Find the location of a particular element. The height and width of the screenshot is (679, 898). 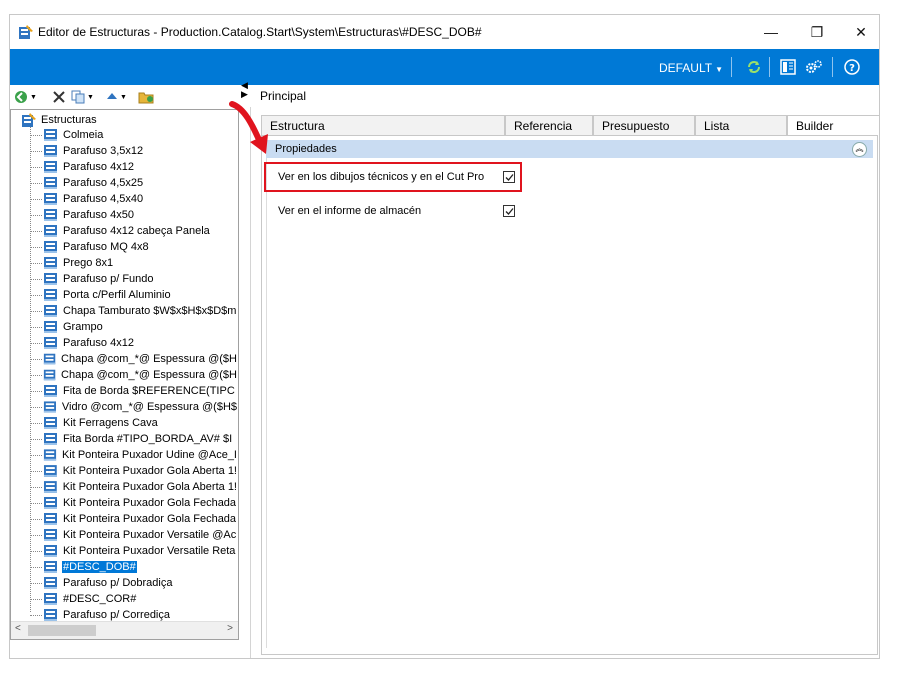

restore-icon: ❐ is located at coordinates (817, 31).